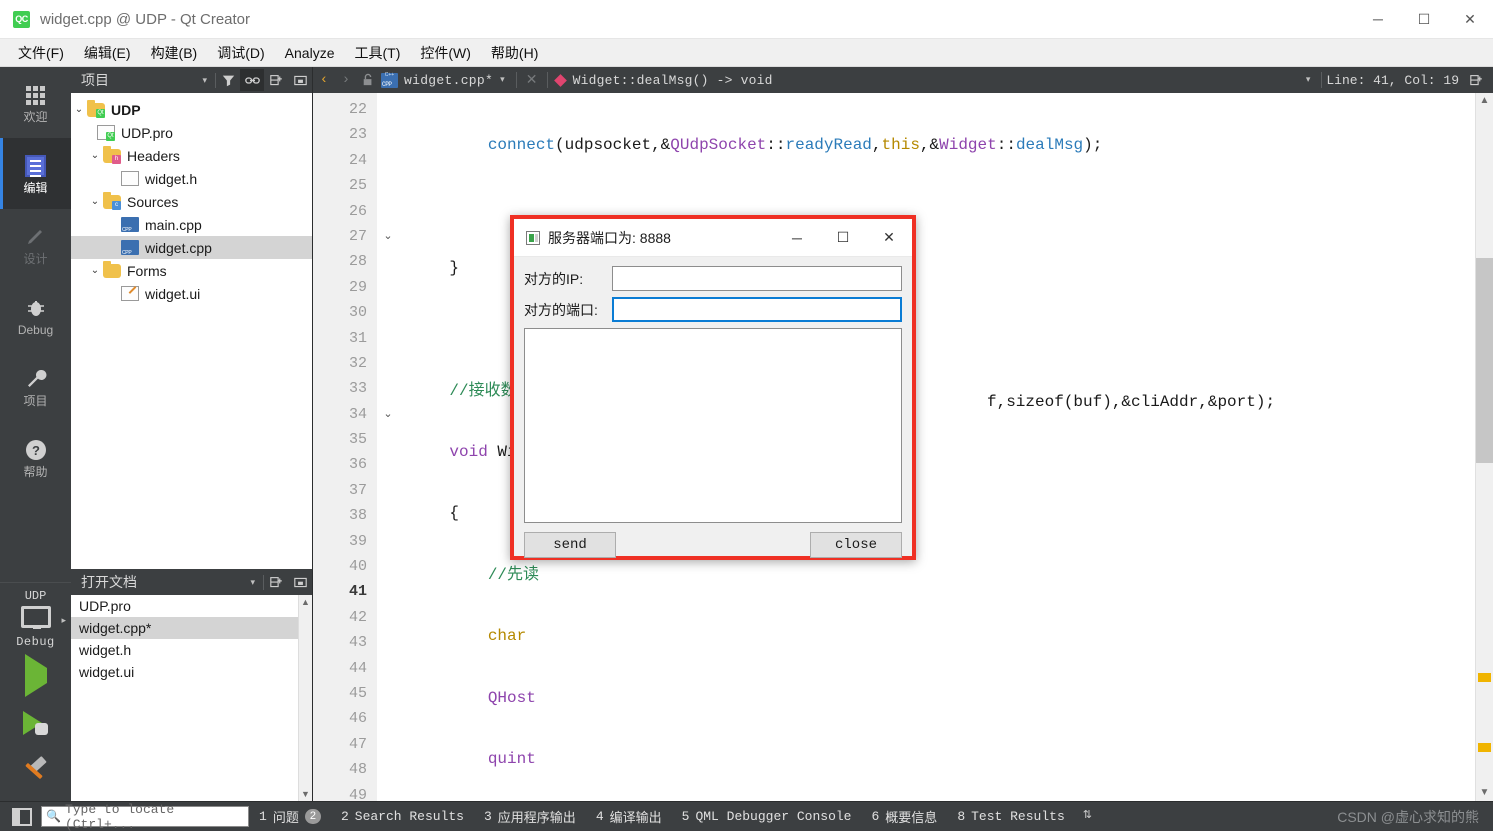  I want to click on editor-file-name: widget.cpp*, so click(448, 80).